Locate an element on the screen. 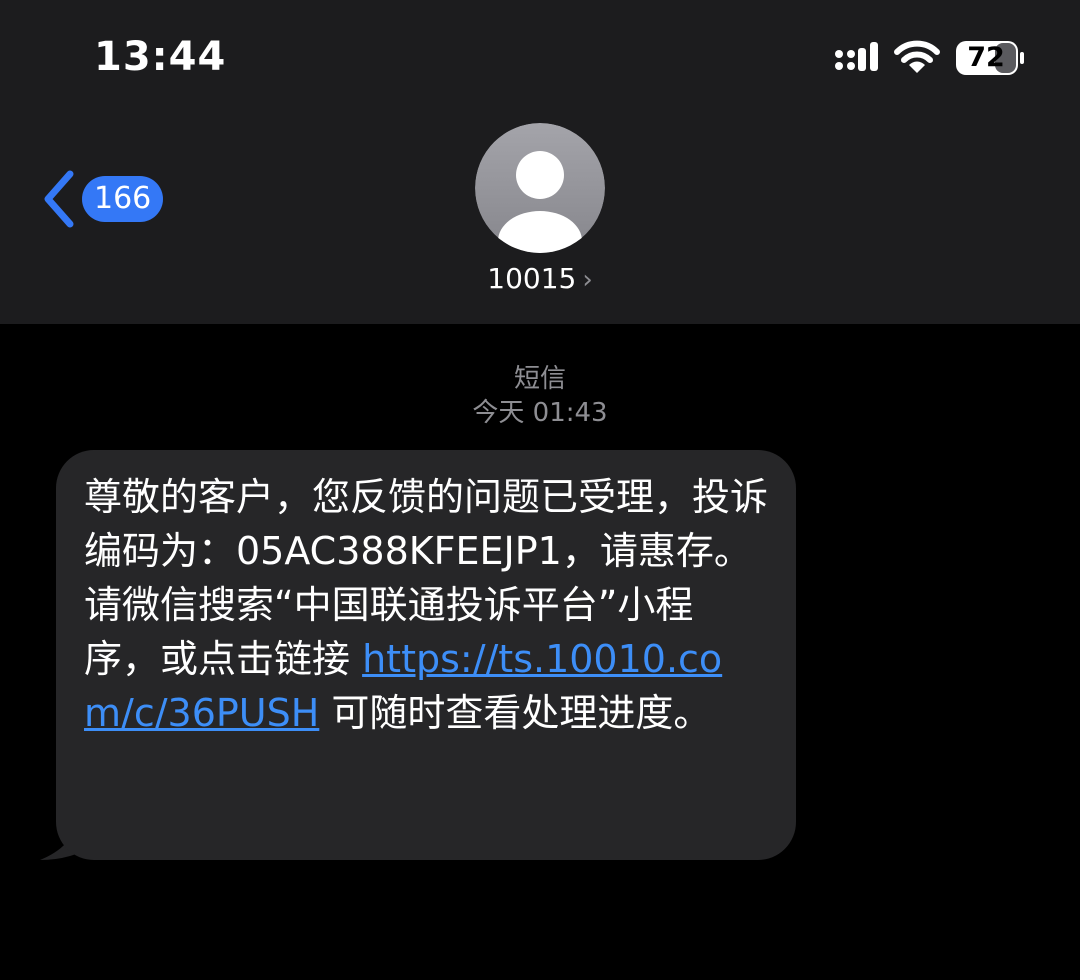 This screenshot has height=980, width=1080. back-button: 166 is located at coordinates (103, 199).